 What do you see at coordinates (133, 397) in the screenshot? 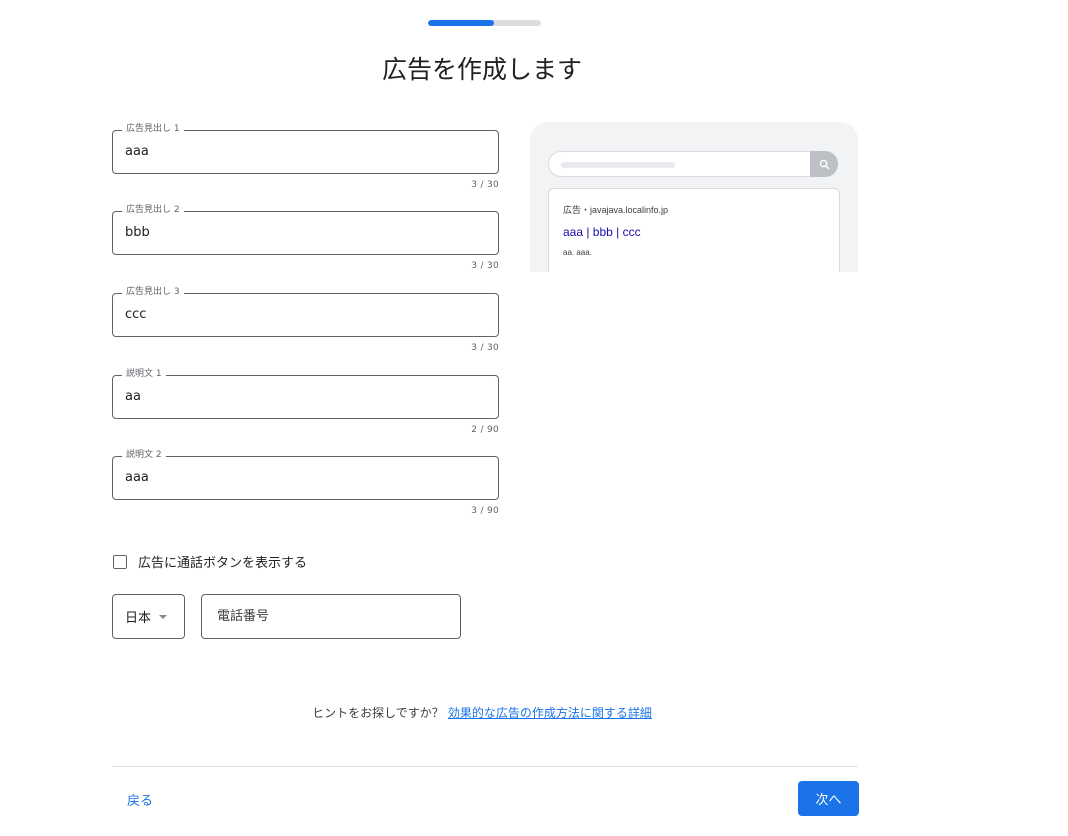
I see `description-1-value: aa` at bounding box center [133, 397].